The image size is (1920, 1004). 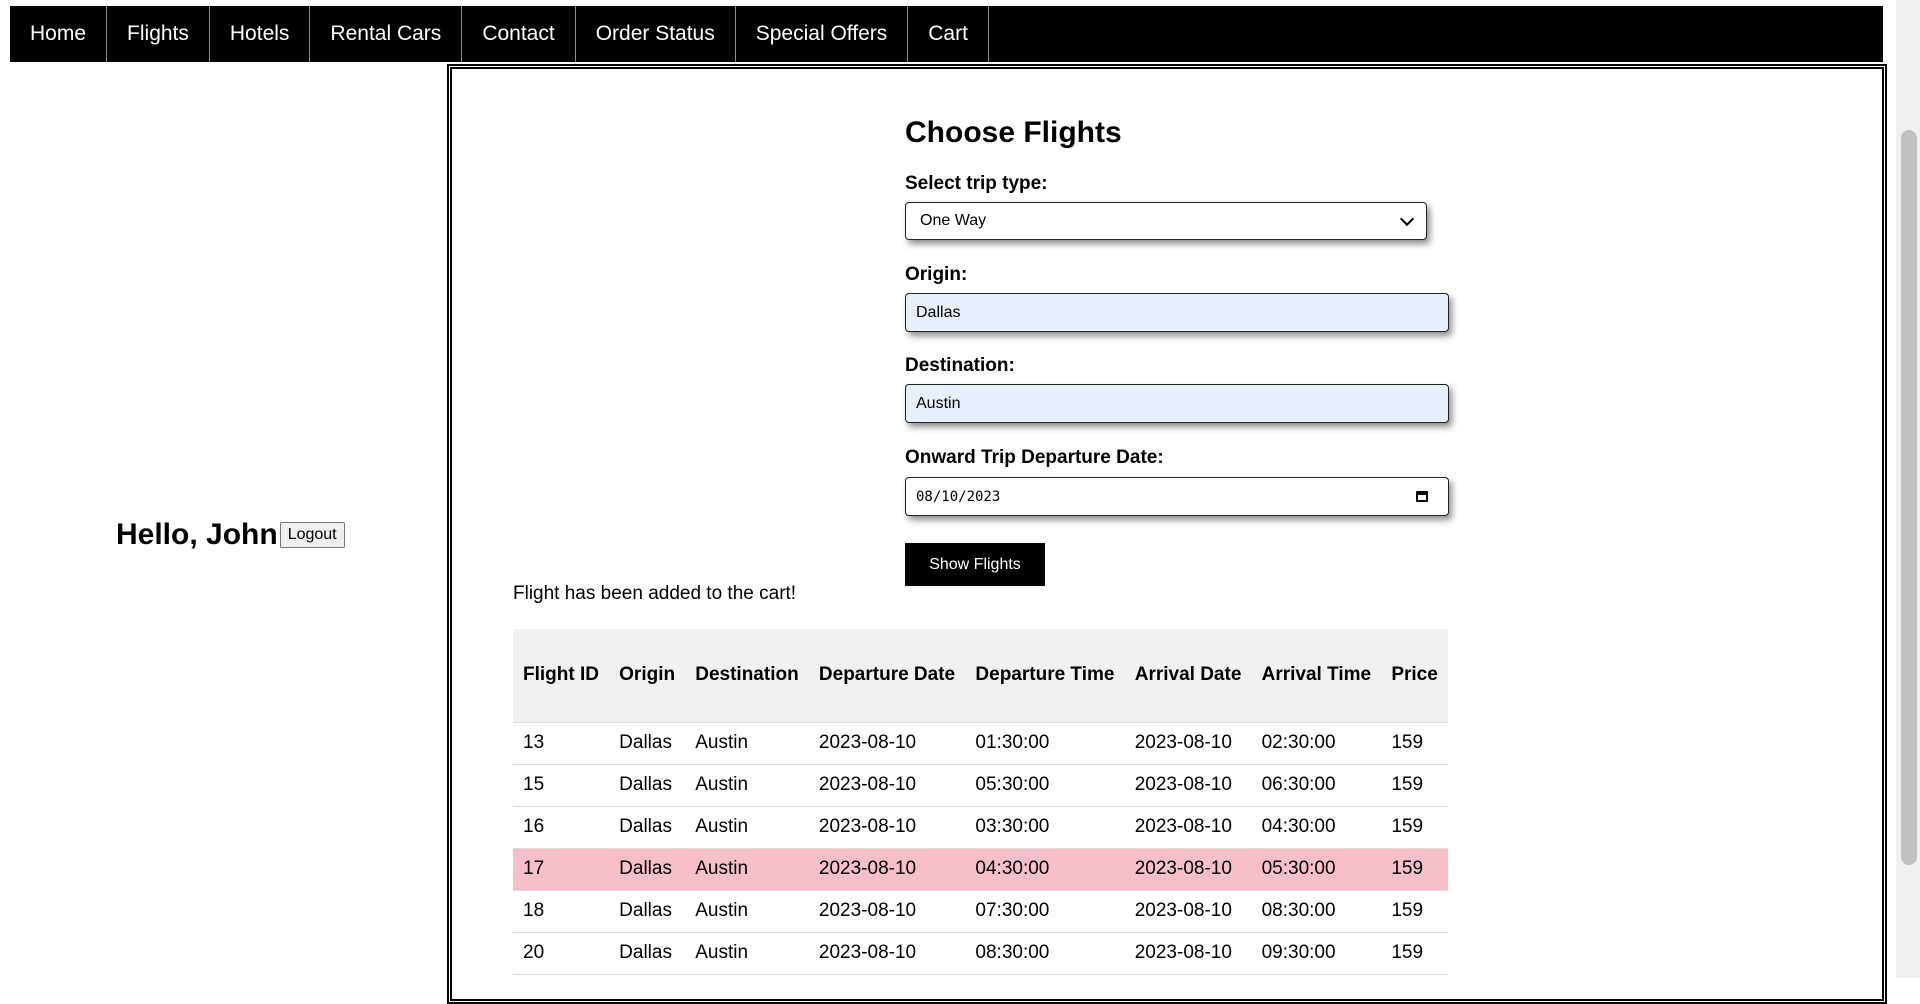 I want to click on page-scrollbar, so click(x=1908, y=489).